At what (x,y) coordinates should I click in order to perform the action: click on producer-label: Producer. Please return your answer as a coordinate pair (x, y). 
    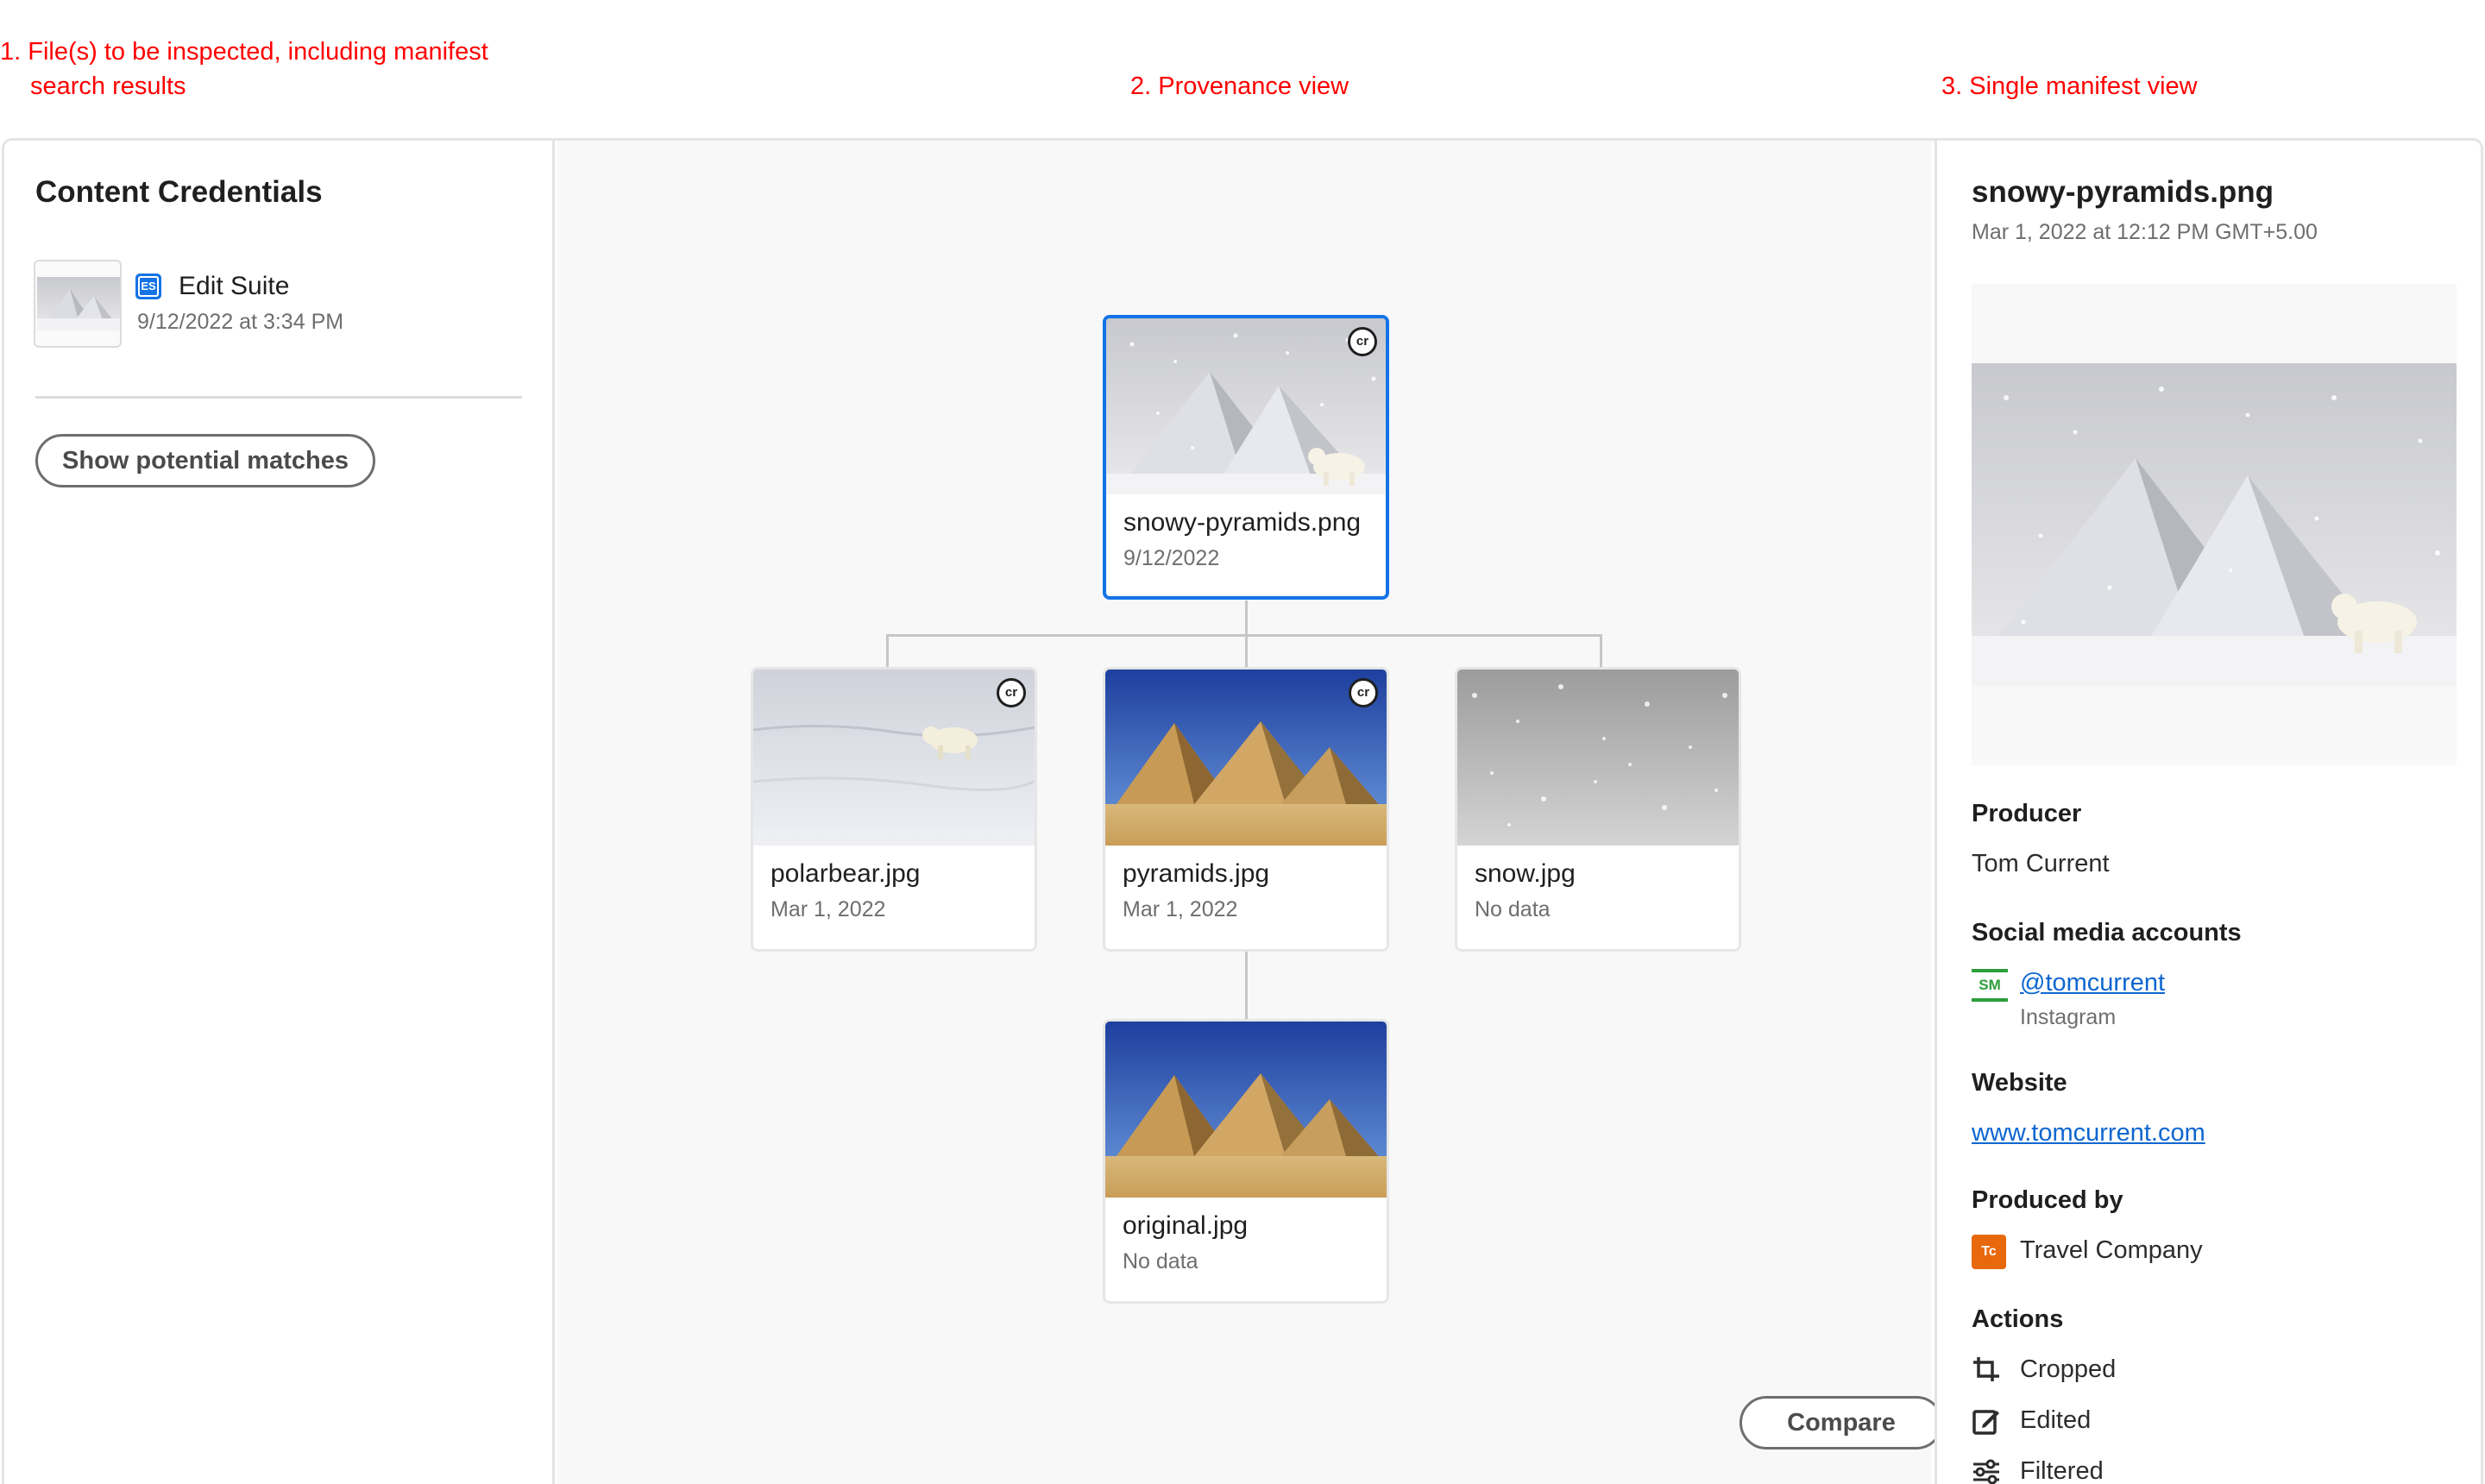
    Looking at the image, I should click on (2027, 813).